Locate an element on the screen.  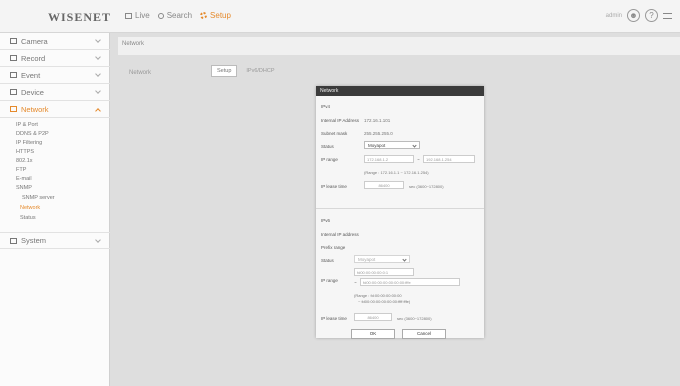
sidebar-item-label: System is located at coordinates (34, 240).